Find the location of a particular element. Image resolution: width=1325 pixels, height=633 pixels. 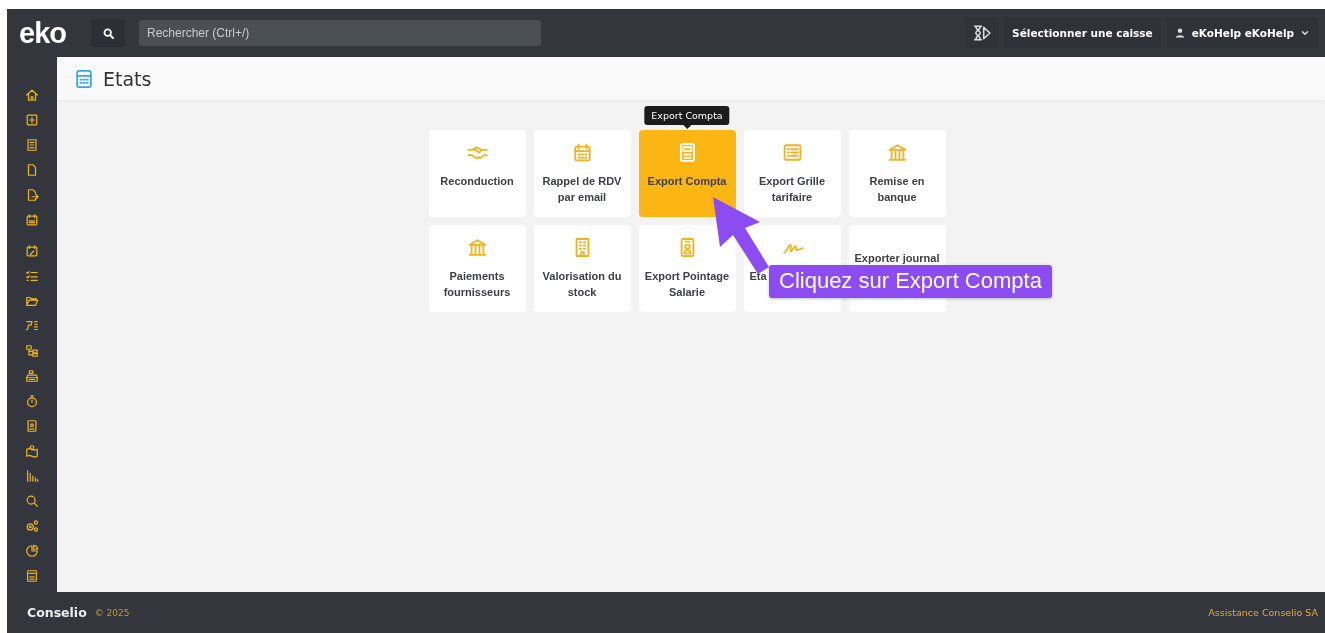

guide-tooltip: Cliquez sur Export Compta is located at coordinates (910, 281).